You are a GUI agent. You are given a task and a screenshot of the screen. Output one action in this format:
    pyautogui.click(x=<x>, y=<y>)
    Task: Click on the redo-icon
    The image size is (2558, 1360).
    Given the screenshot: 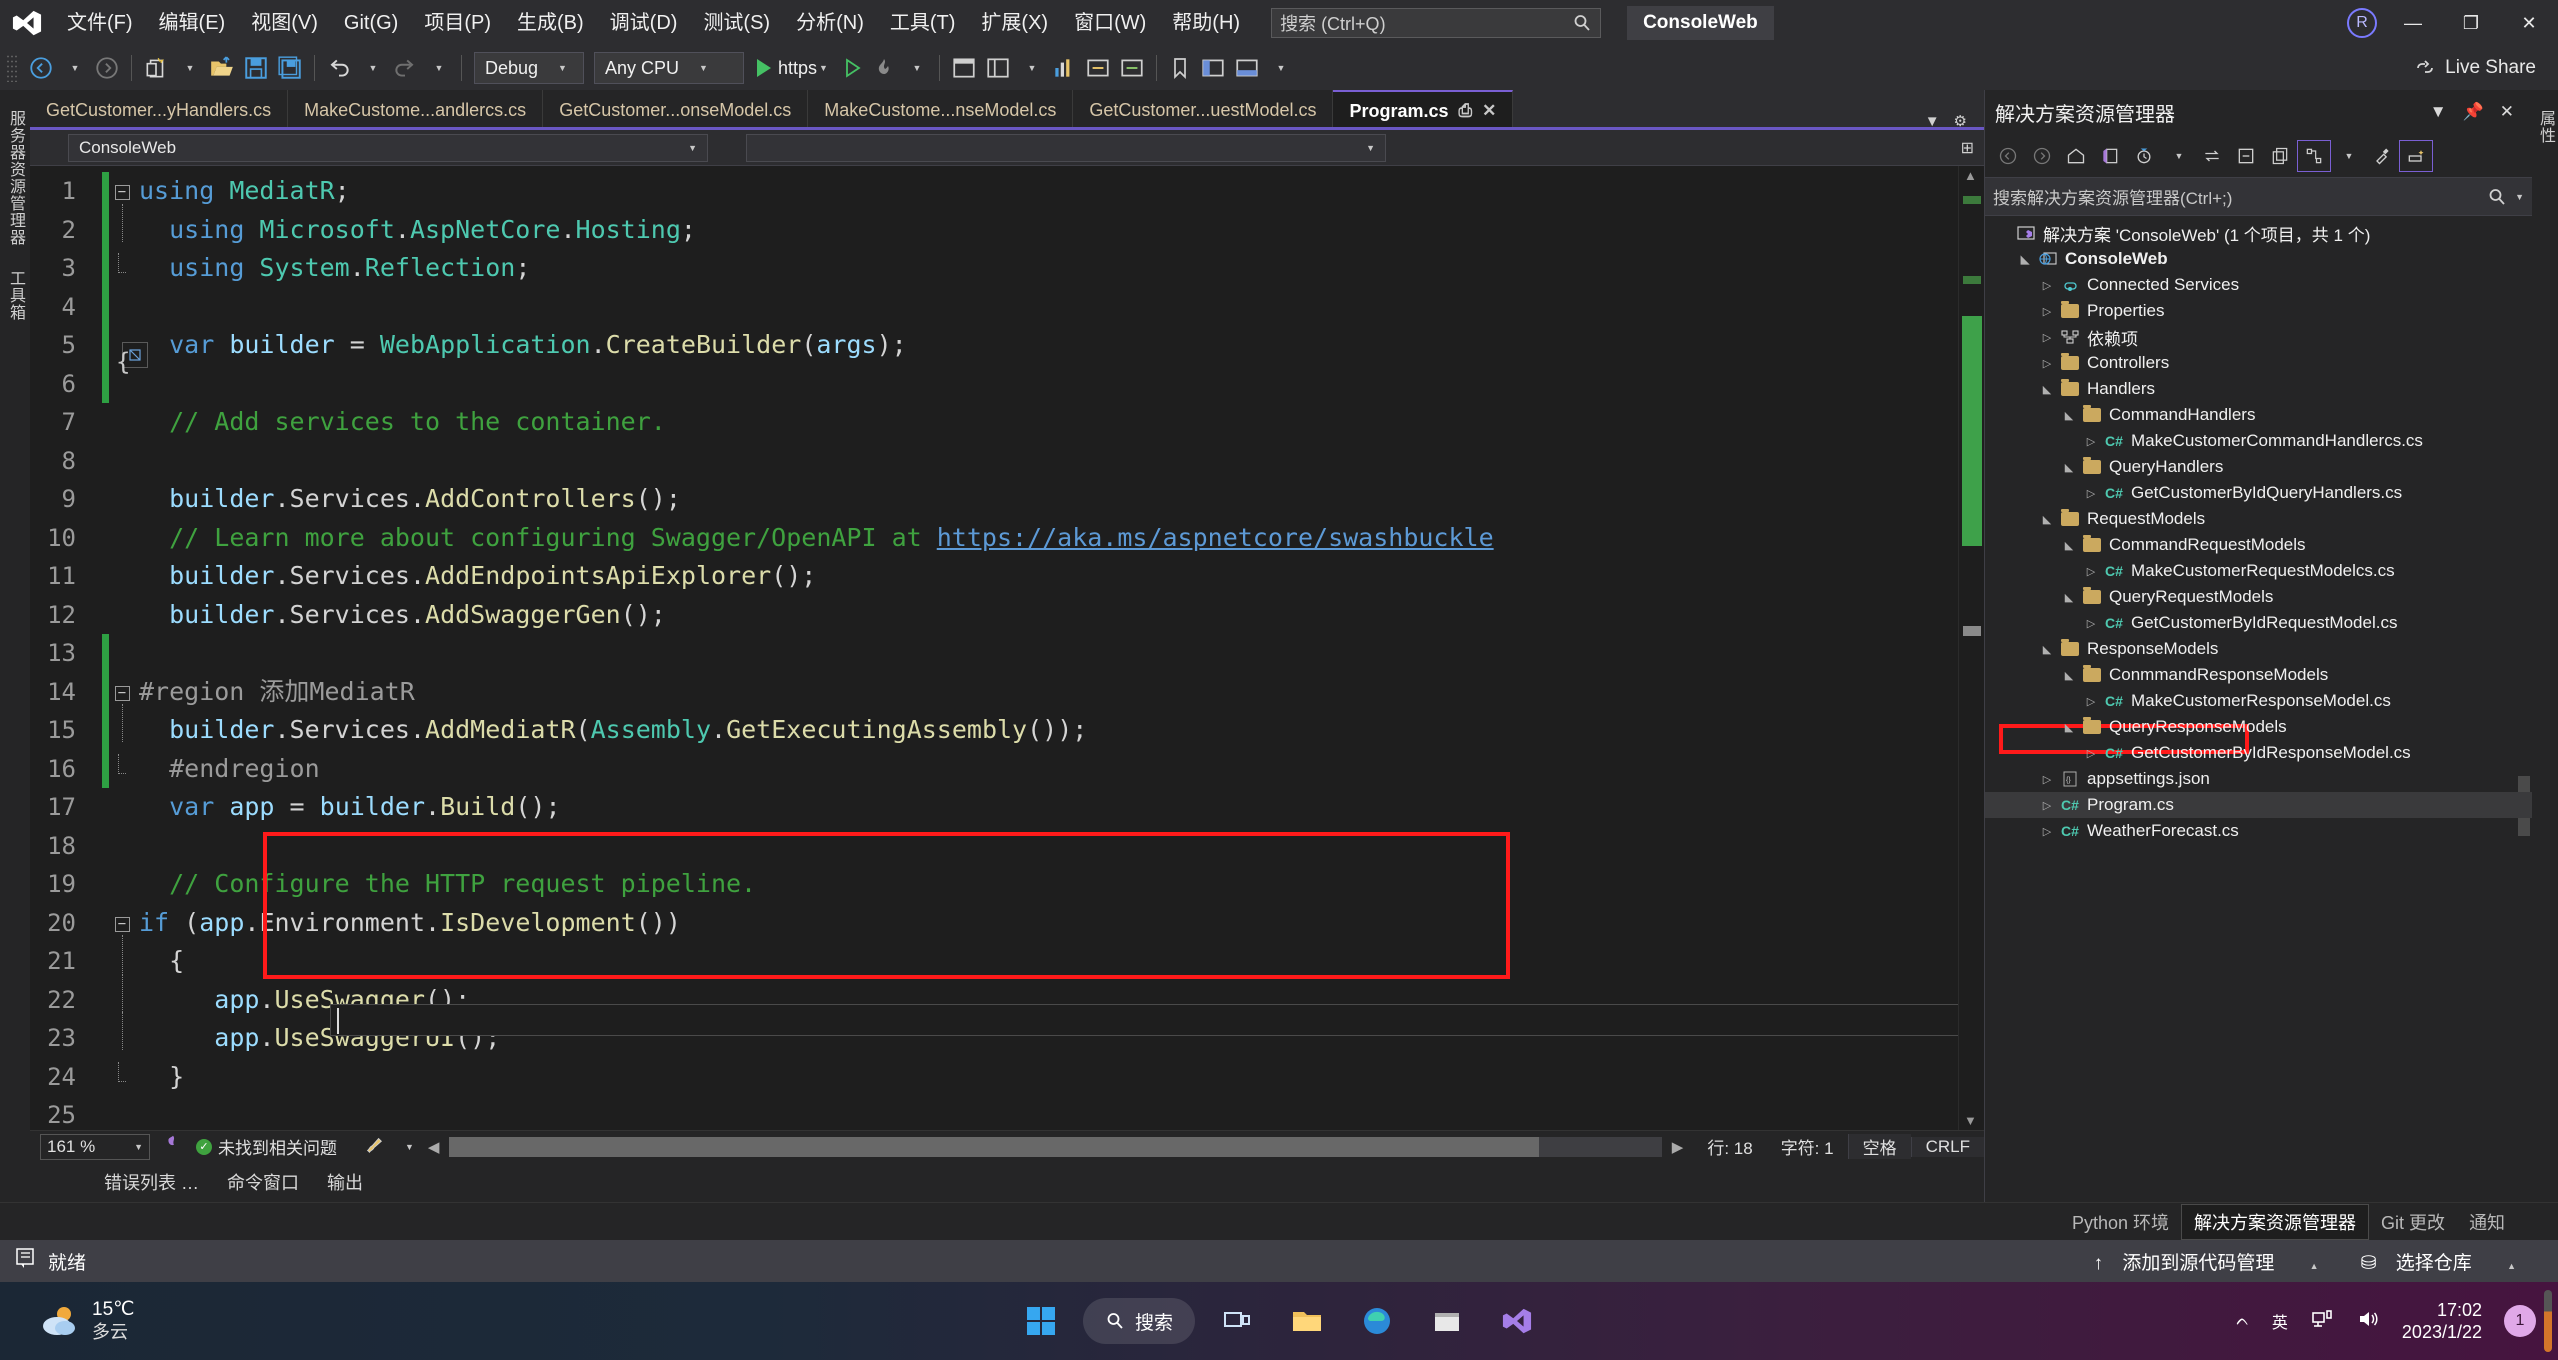 What is the action you would take?
    pyautogui.click(x=405, y=68)
    